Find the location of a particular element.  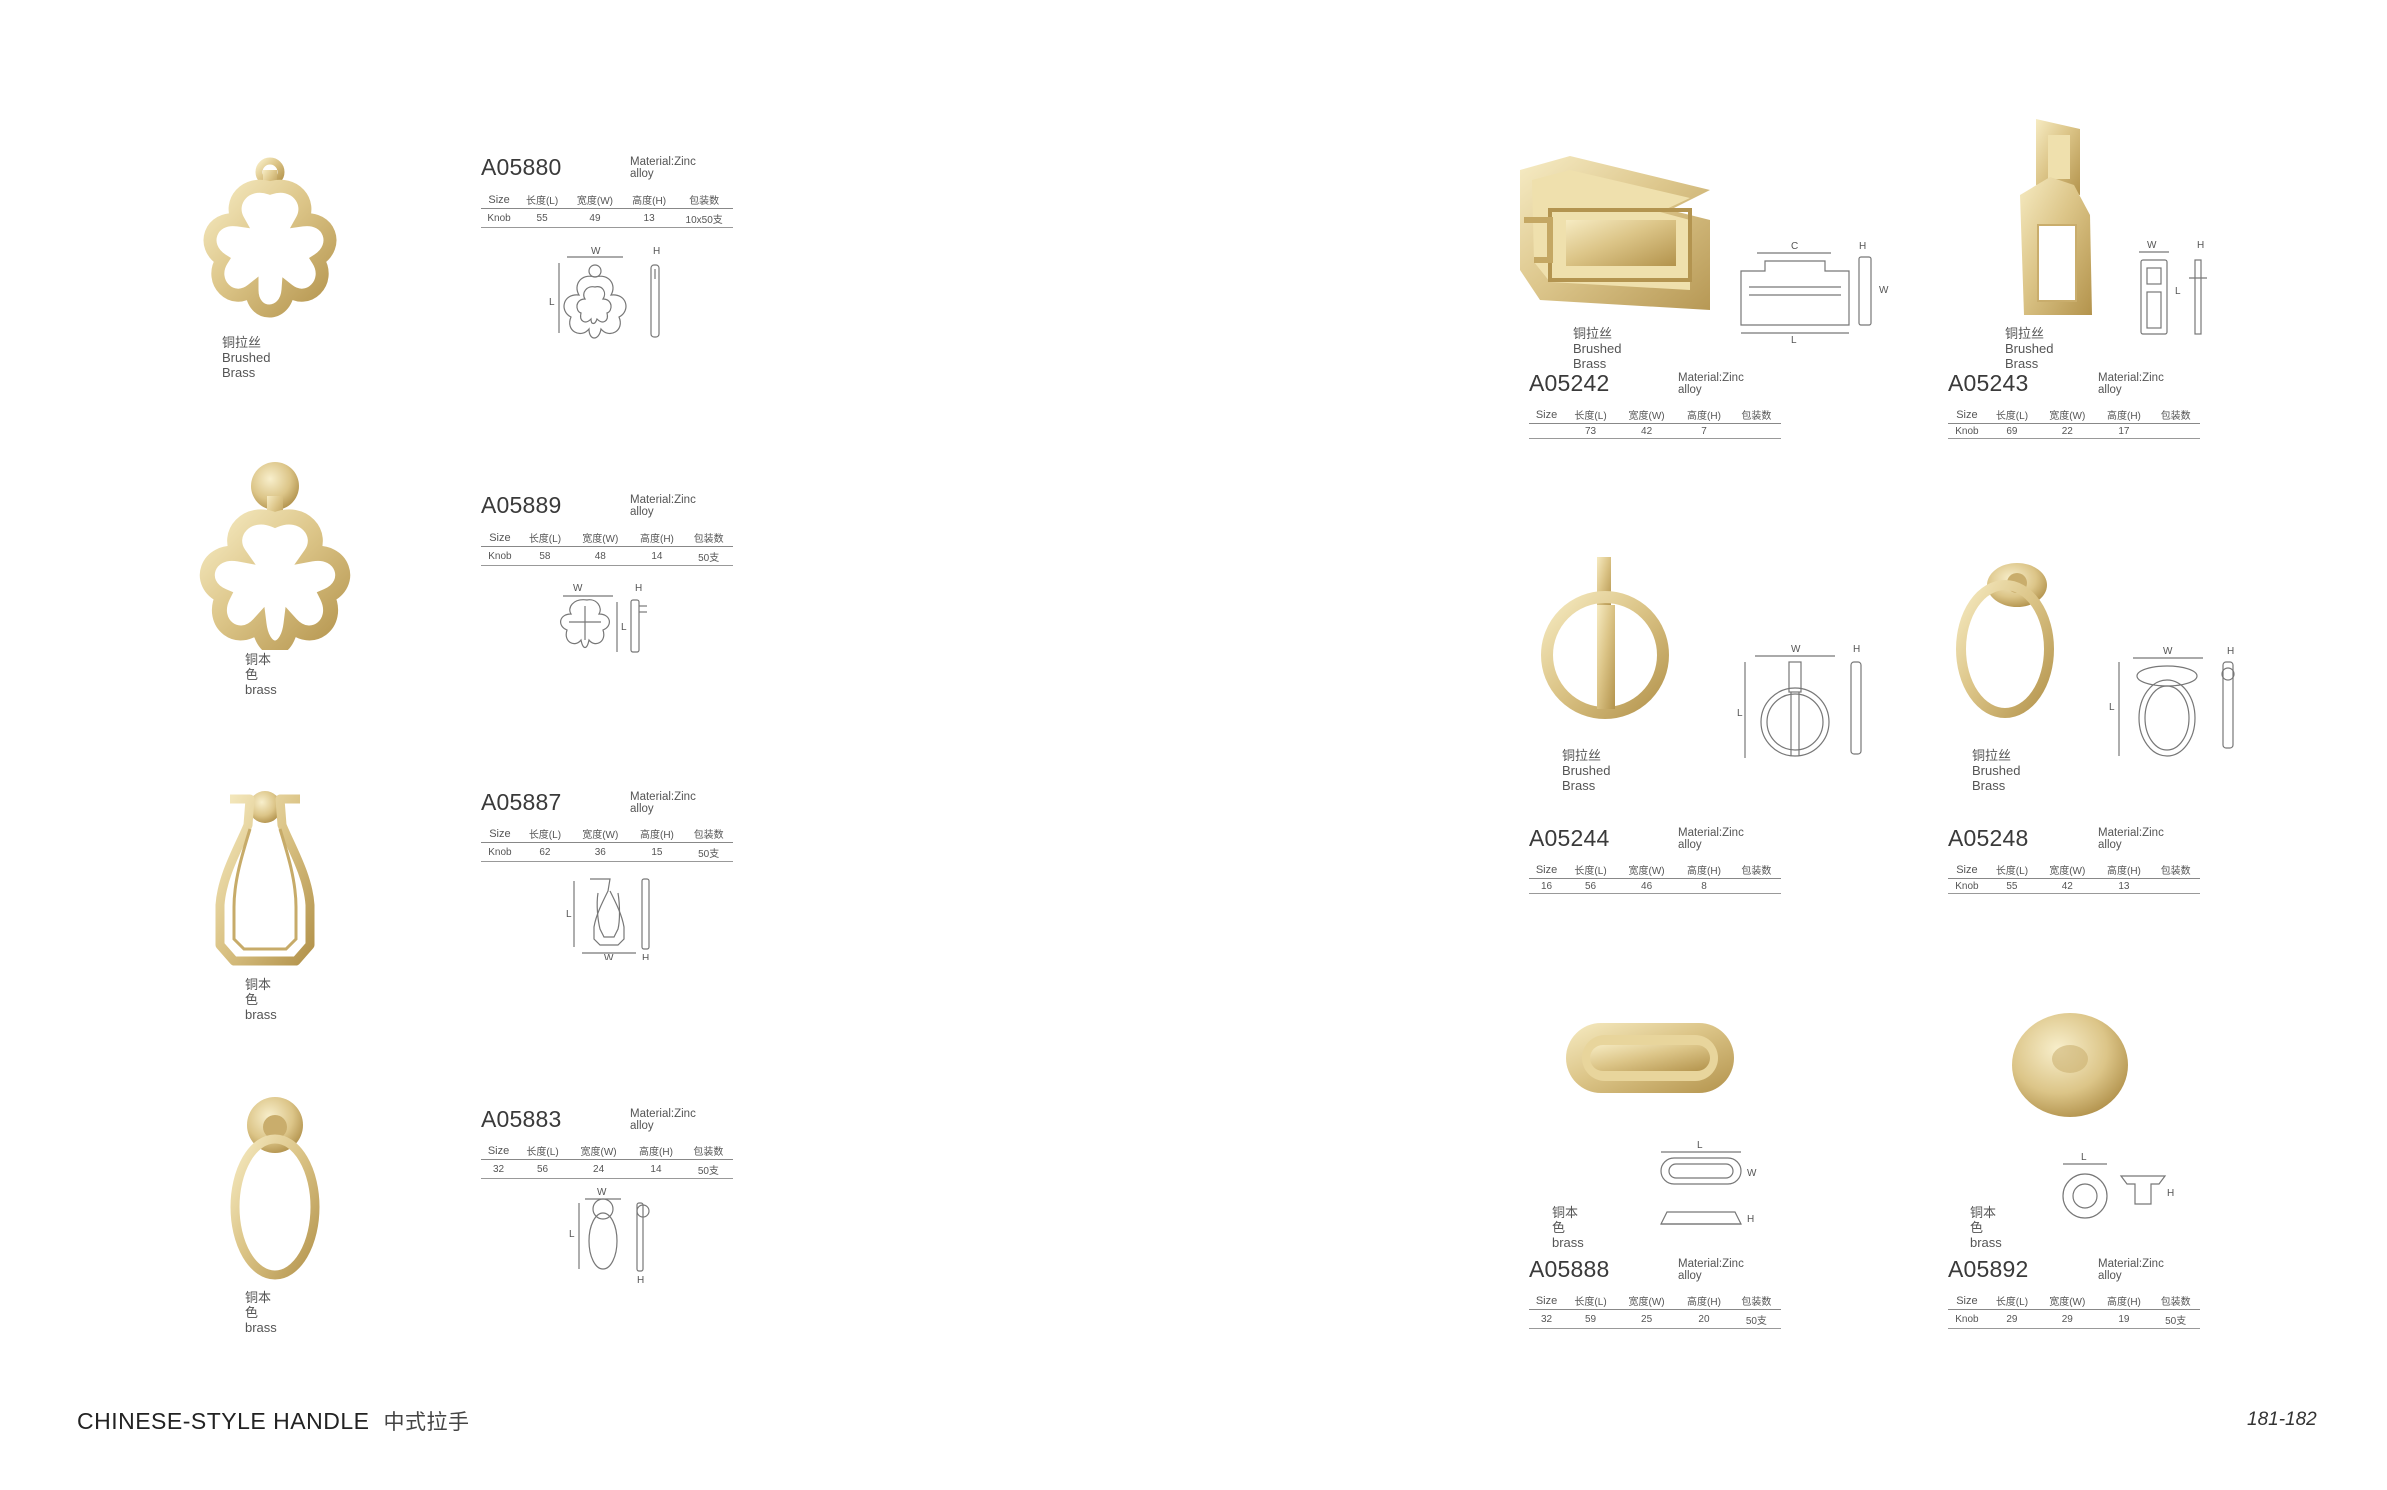

table-row: 32 56 24 14 50支 is located at coordinates (607, 1169).